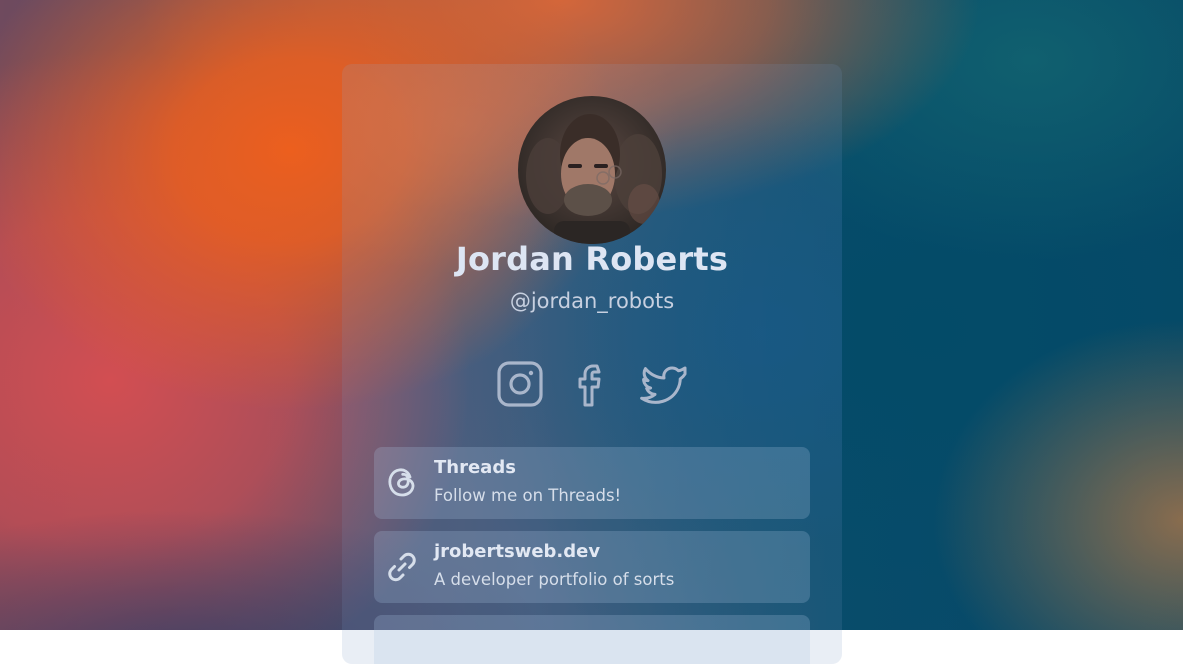 The width and height of the screenshot is (1183, 664). I want to click on avatar, so click(592, 170).